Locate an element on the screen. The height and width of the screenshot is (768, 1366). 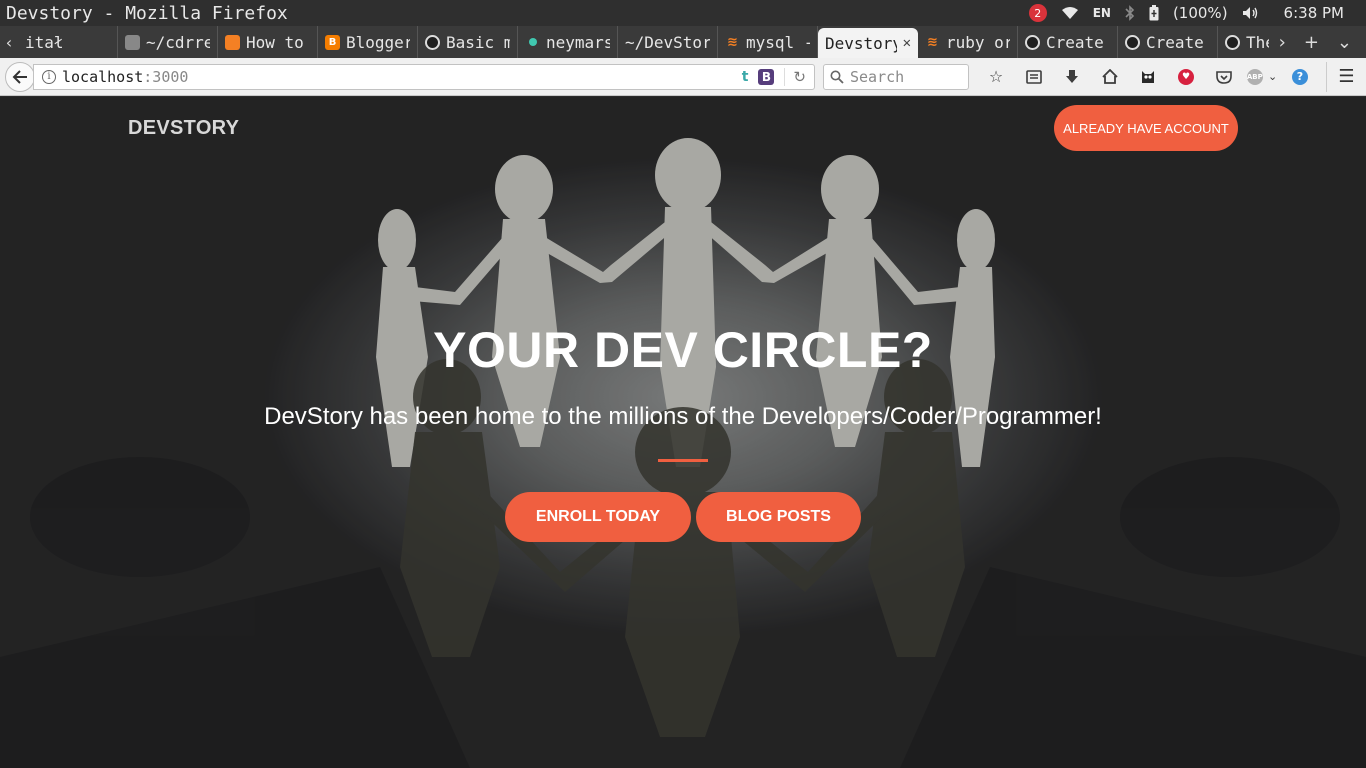
keyboard-language: EN is located at coordinates (1102, 13).